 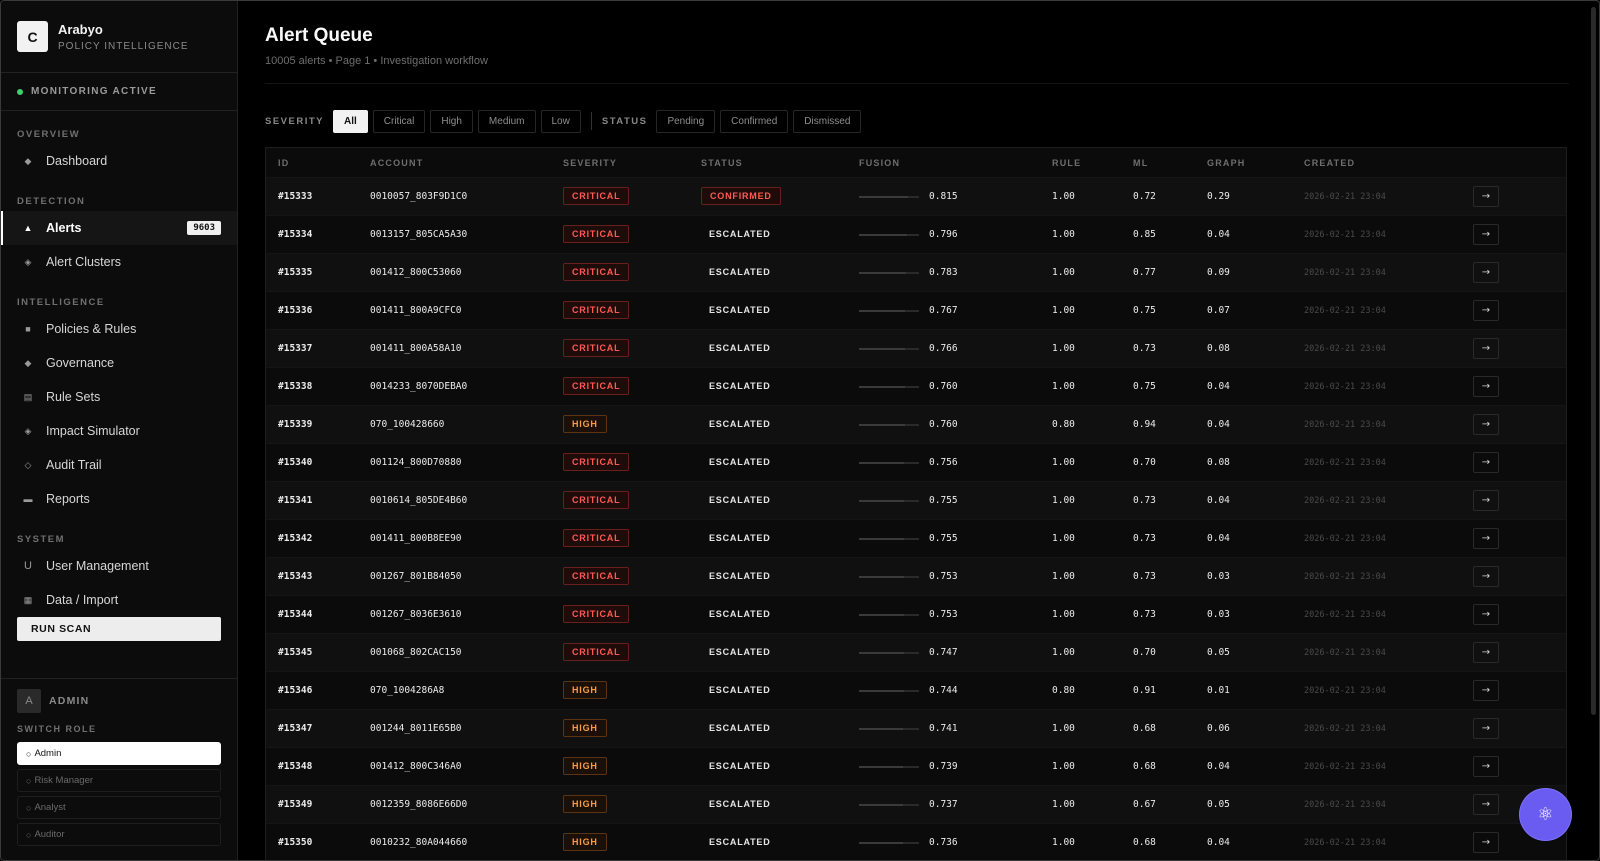 What do you see at coordinates (350, 121) in the screenshot?
I see `filter-severity-all: All` at bounding box center [350, 121].